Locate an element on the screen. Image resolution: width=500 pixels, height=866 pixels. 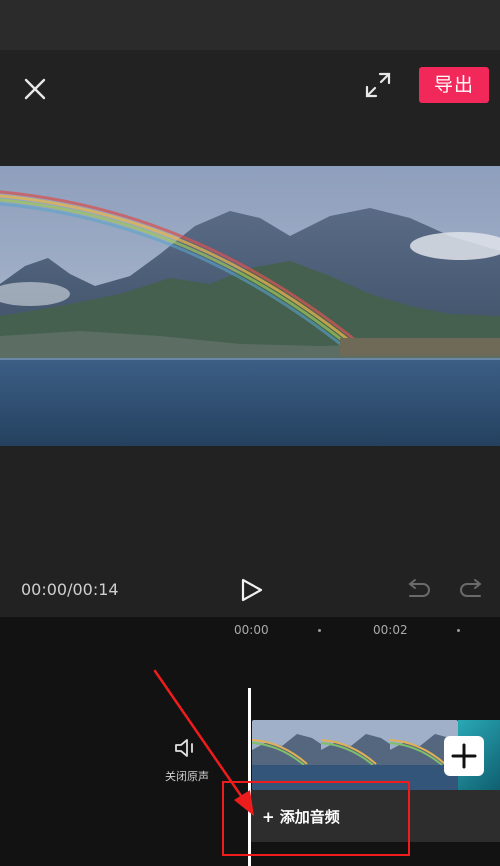
play-button is located at coordinates (251, 590).